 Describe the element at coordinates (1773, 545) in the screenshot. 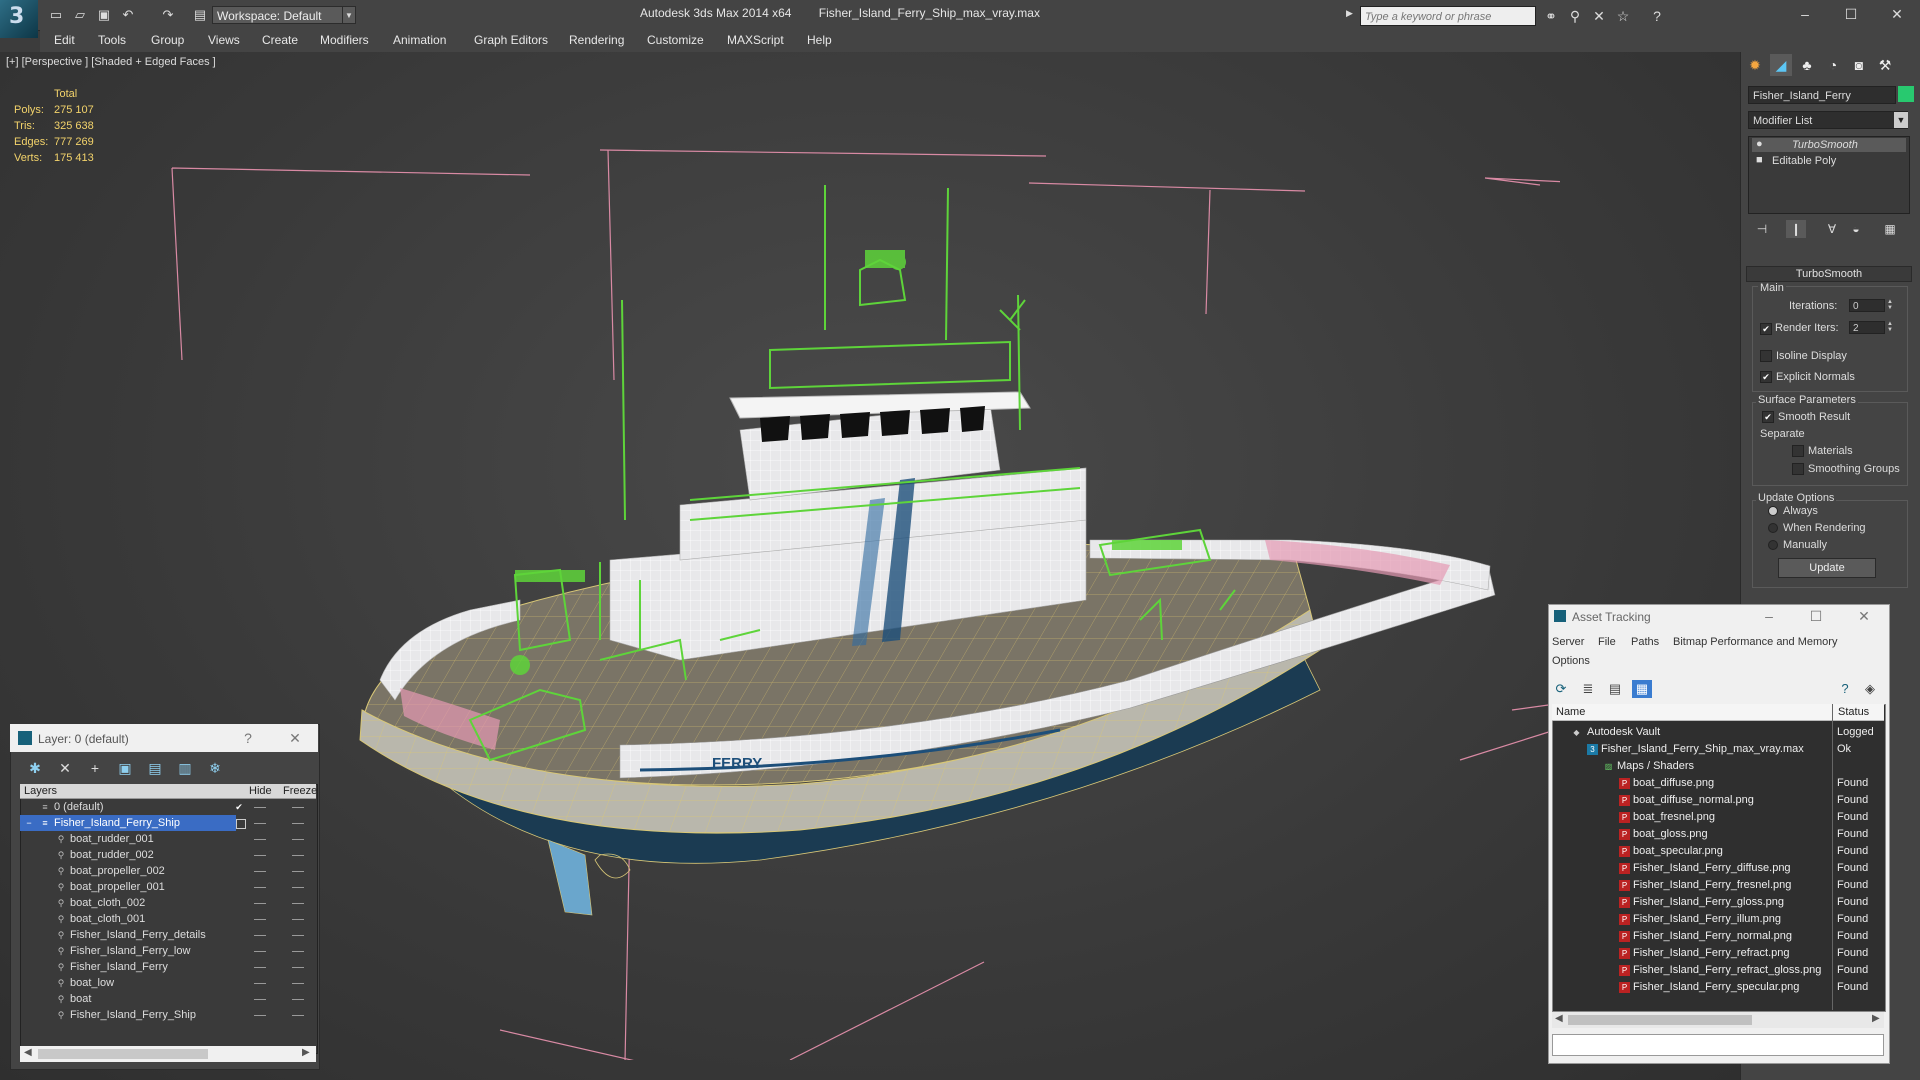

I see `manually-radio` at that location.